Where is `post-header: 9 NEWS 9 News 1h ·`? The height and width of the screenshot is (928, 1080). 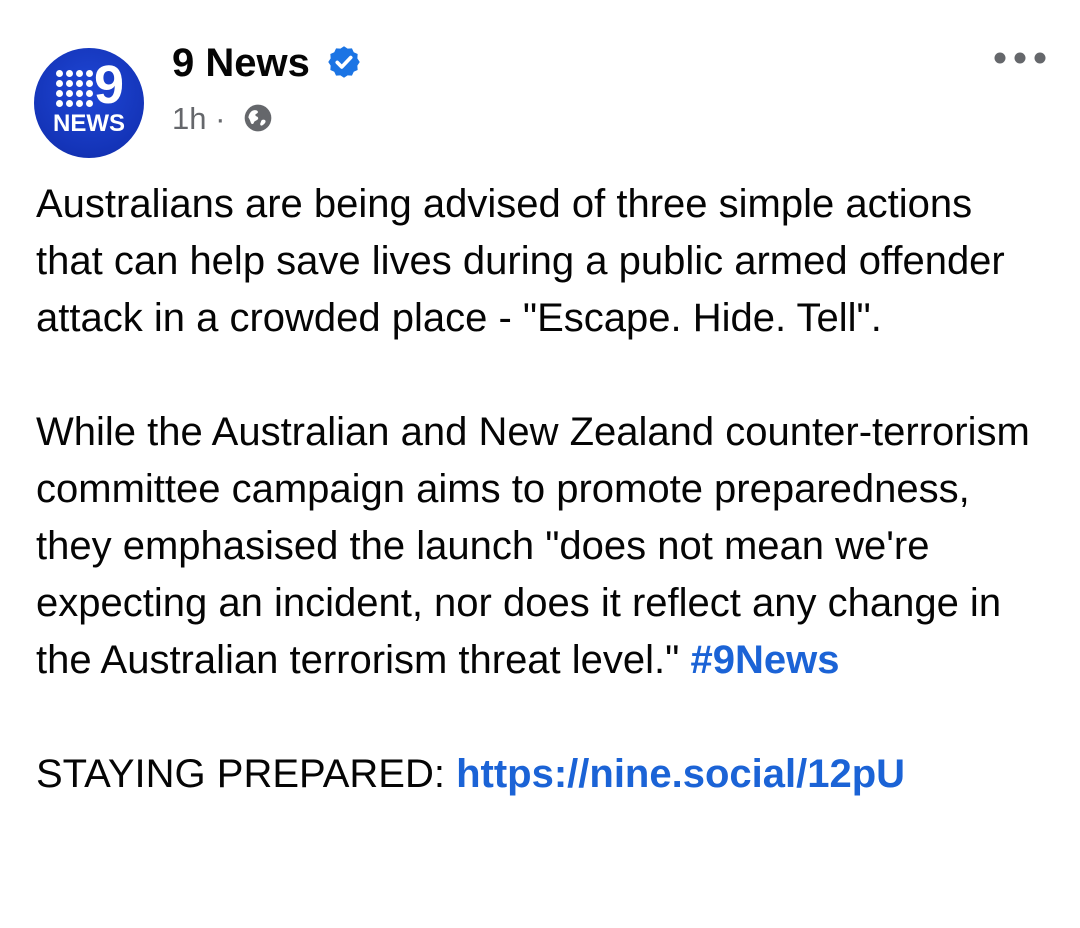
post-header: 9 NEWS 9 News 1h · is located at coordinates (544, 98).